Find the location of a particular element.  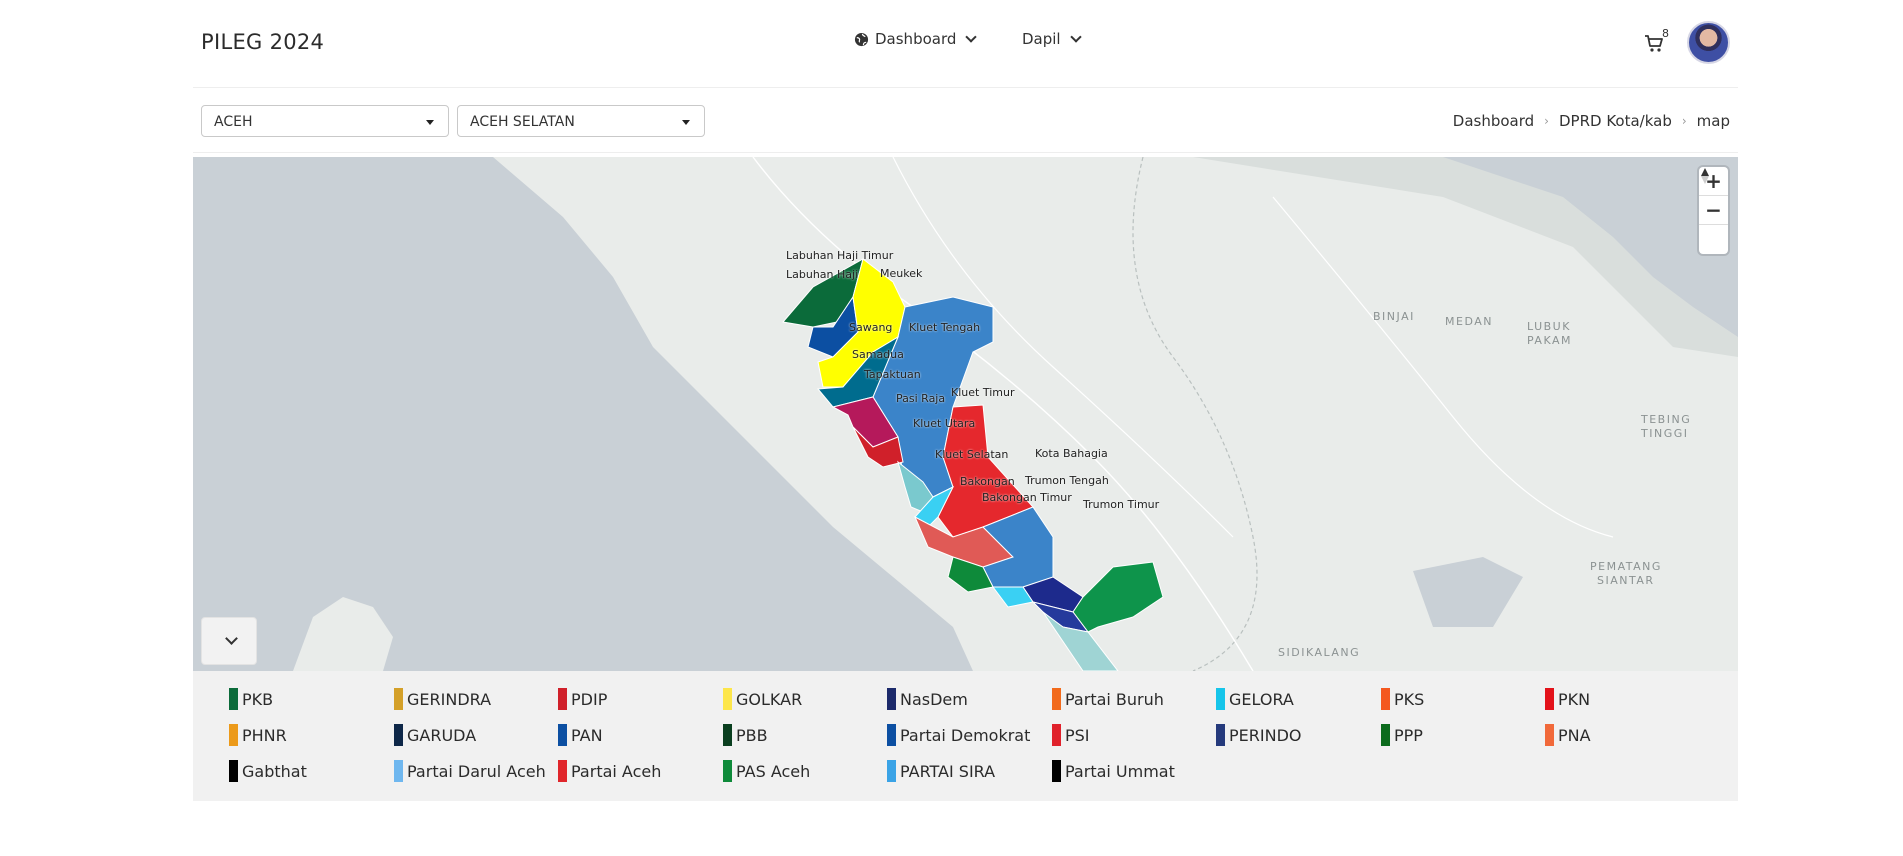

legend-item: Partai Buruh is located at coordinates (1108, 699).